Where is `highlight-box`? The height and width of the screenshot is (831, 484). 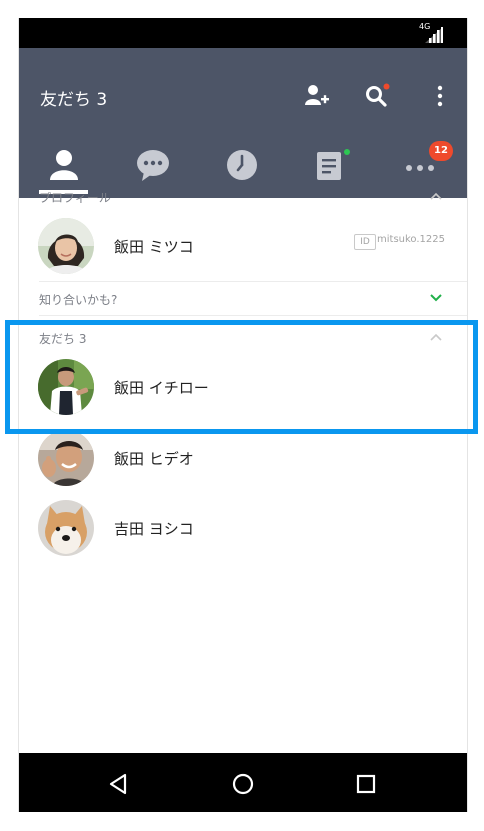
highlight-box is located at coordinates (241, 377).